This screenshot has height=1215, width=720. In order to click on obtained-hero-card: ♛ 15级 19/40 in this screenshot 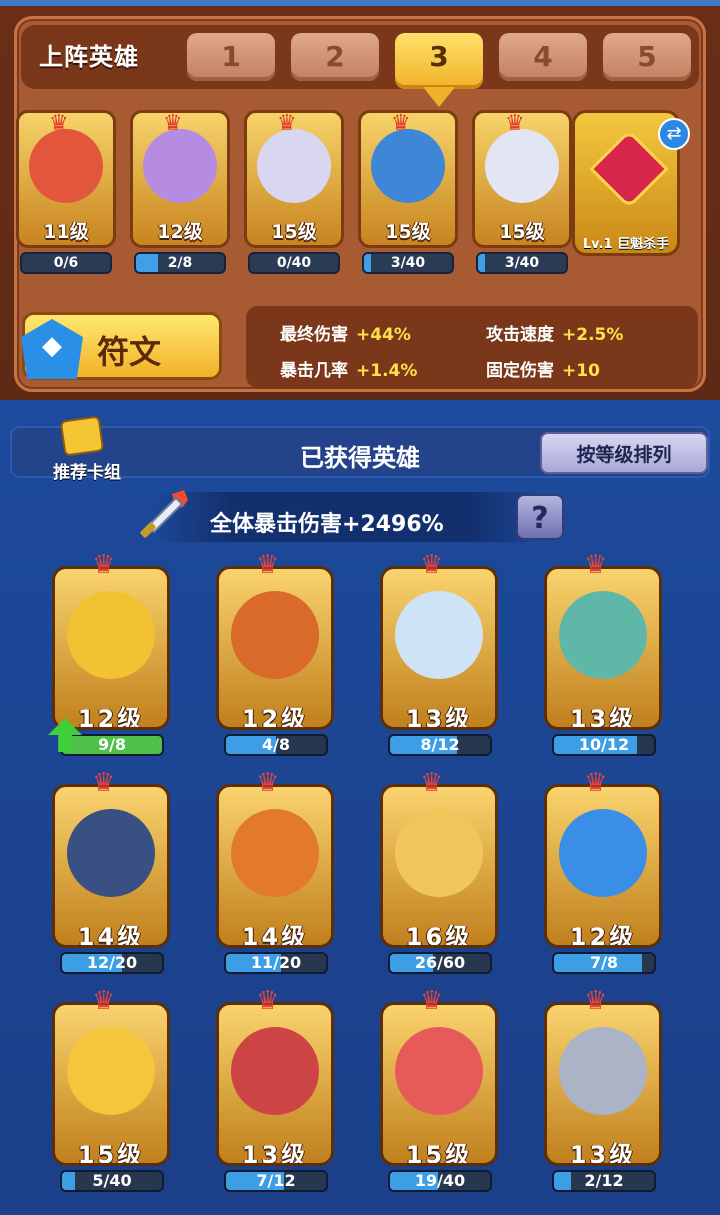, I will do `click(439, 1091)`.